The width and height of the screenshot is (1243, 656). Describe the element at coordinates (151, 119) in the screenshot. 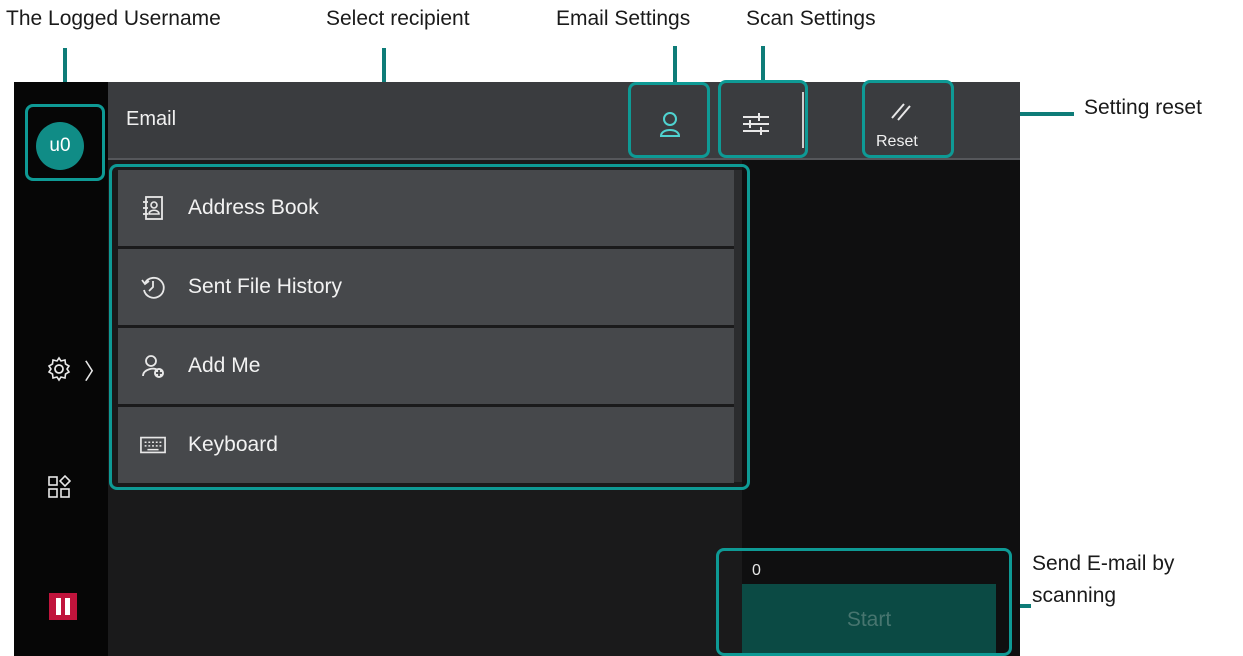

I see `page-title: Email` at that location.